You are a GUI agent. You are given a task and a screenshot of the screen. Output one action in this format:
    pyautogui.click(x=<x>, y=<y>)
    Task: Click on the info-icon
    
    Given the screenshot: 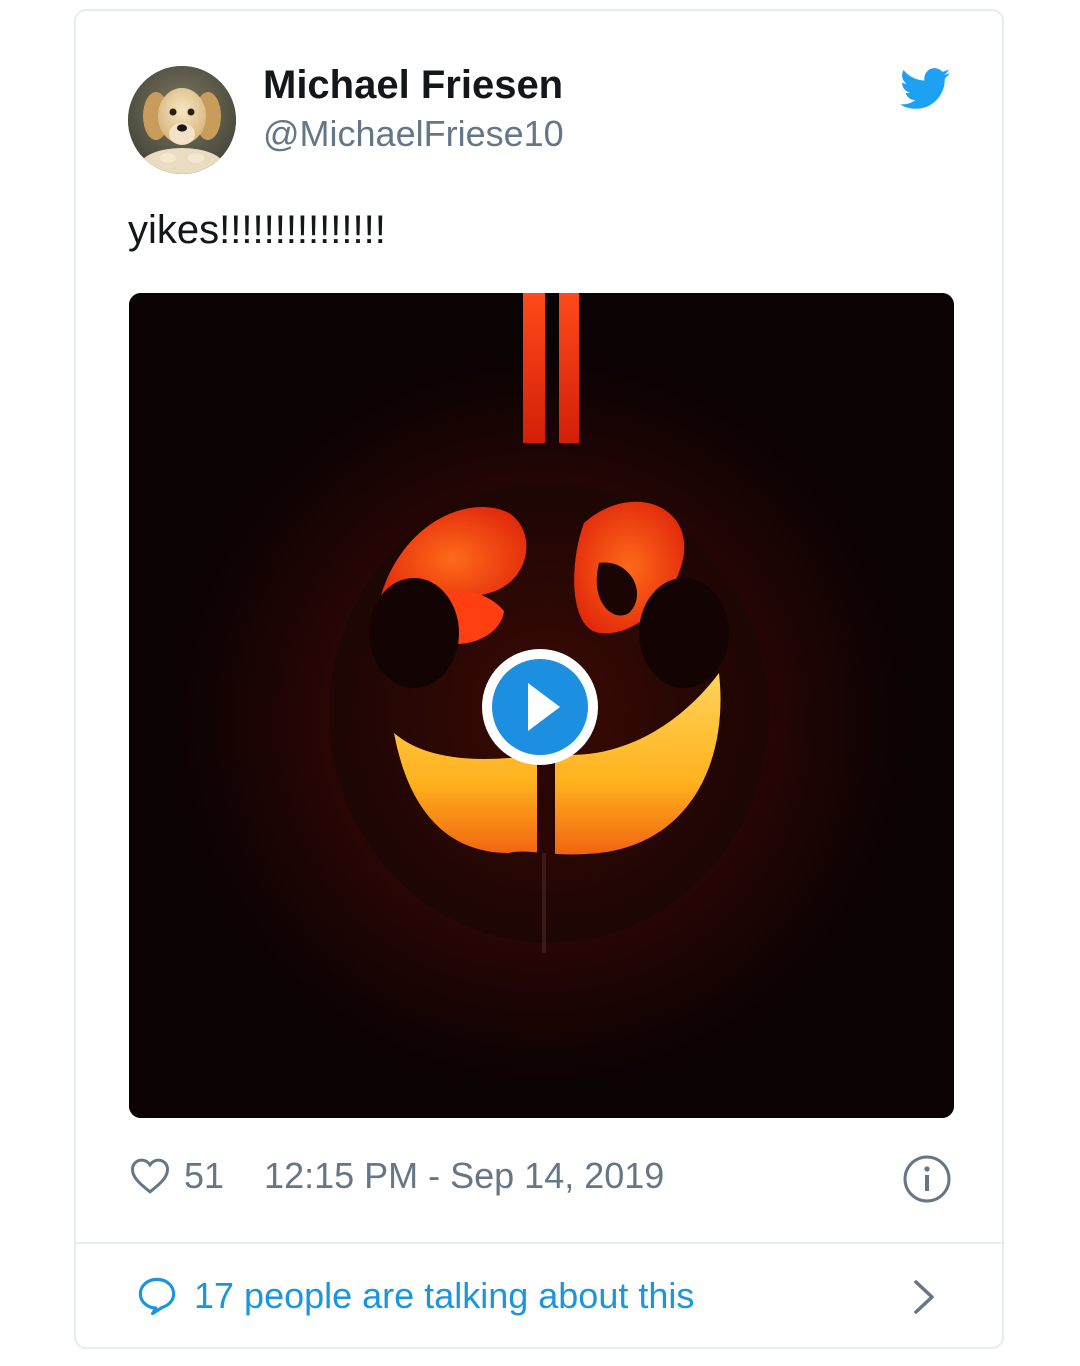 What is the action you would take?
    pyautogui.click(x=927, y=1179)
    